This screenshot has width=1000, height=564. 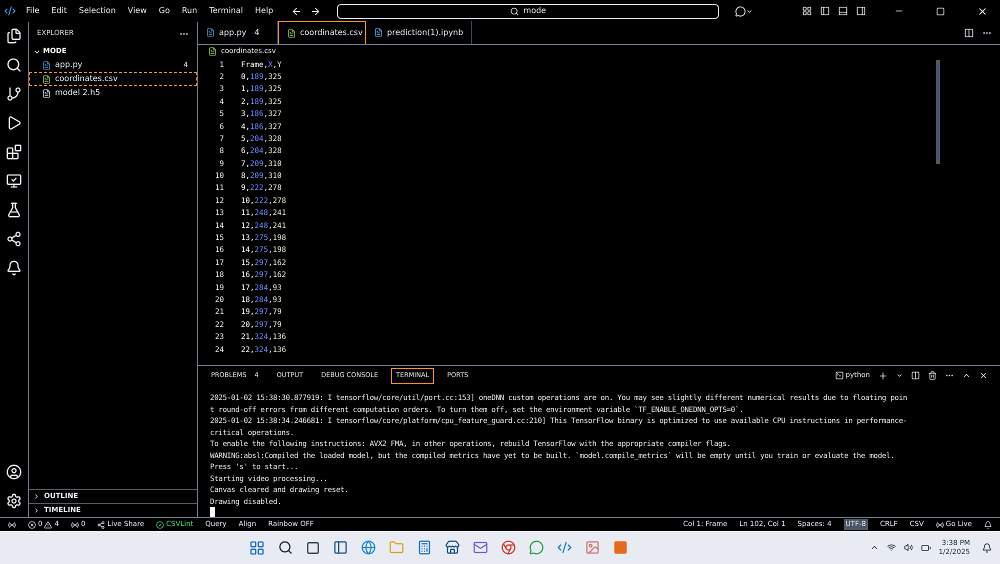 I want to click on scrollbar, so click(x=938, y=112).